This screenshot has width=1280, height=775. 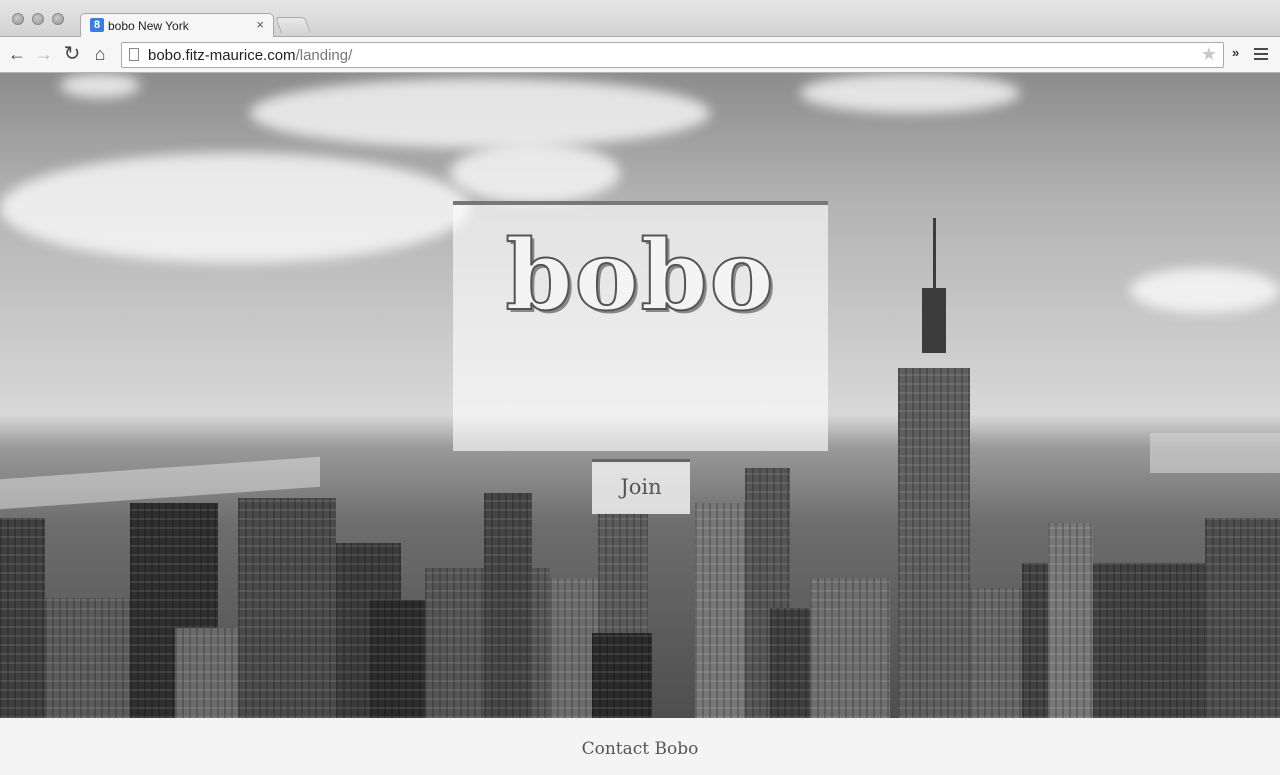 I want to click on window-maximize-button, so click(x=58, y=19).